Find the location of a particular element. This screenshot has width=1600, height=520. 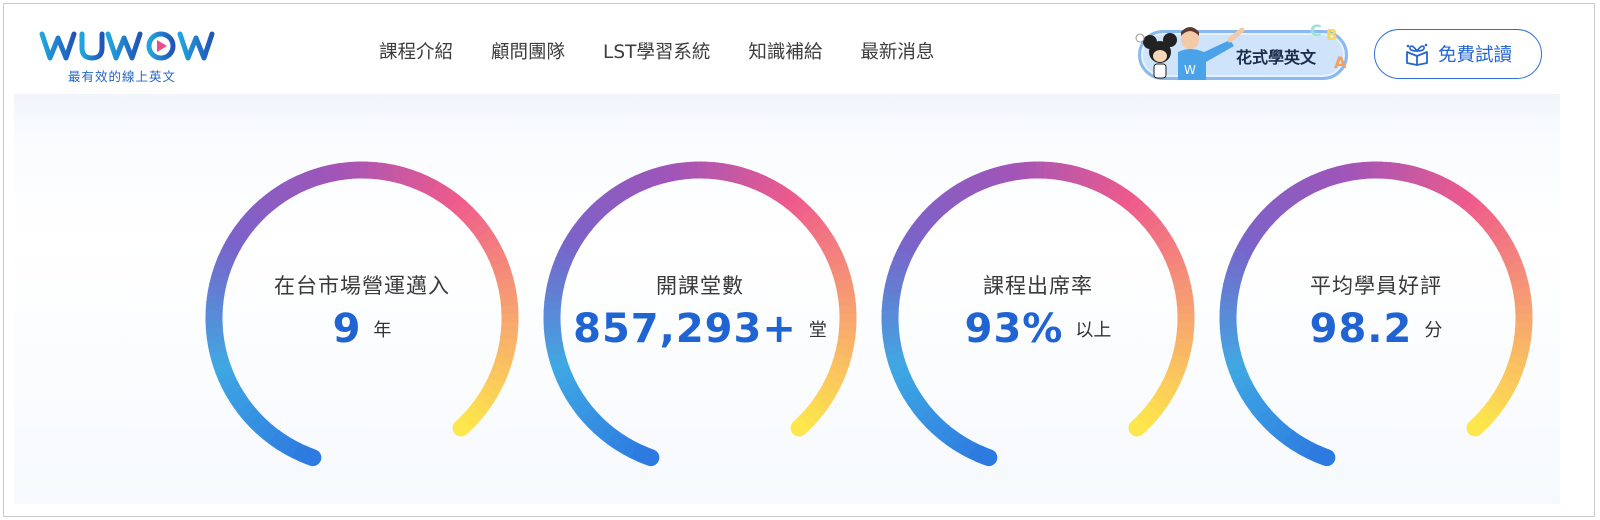

svg-text: C is located at coordinates (1316, 30).